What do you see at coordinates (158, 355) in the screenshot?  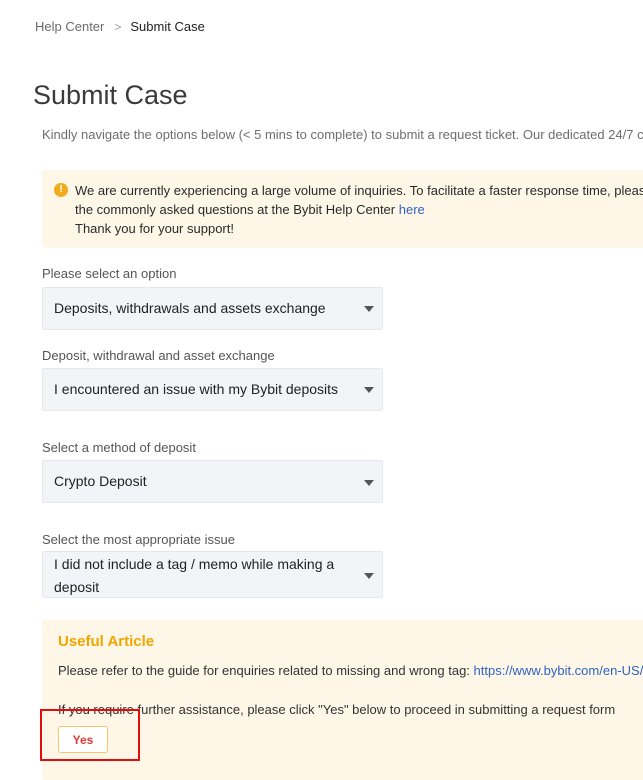 I see `deposit-category-label: Deposit, withdrawal and asset exchange` at bounding box center [158, 355].